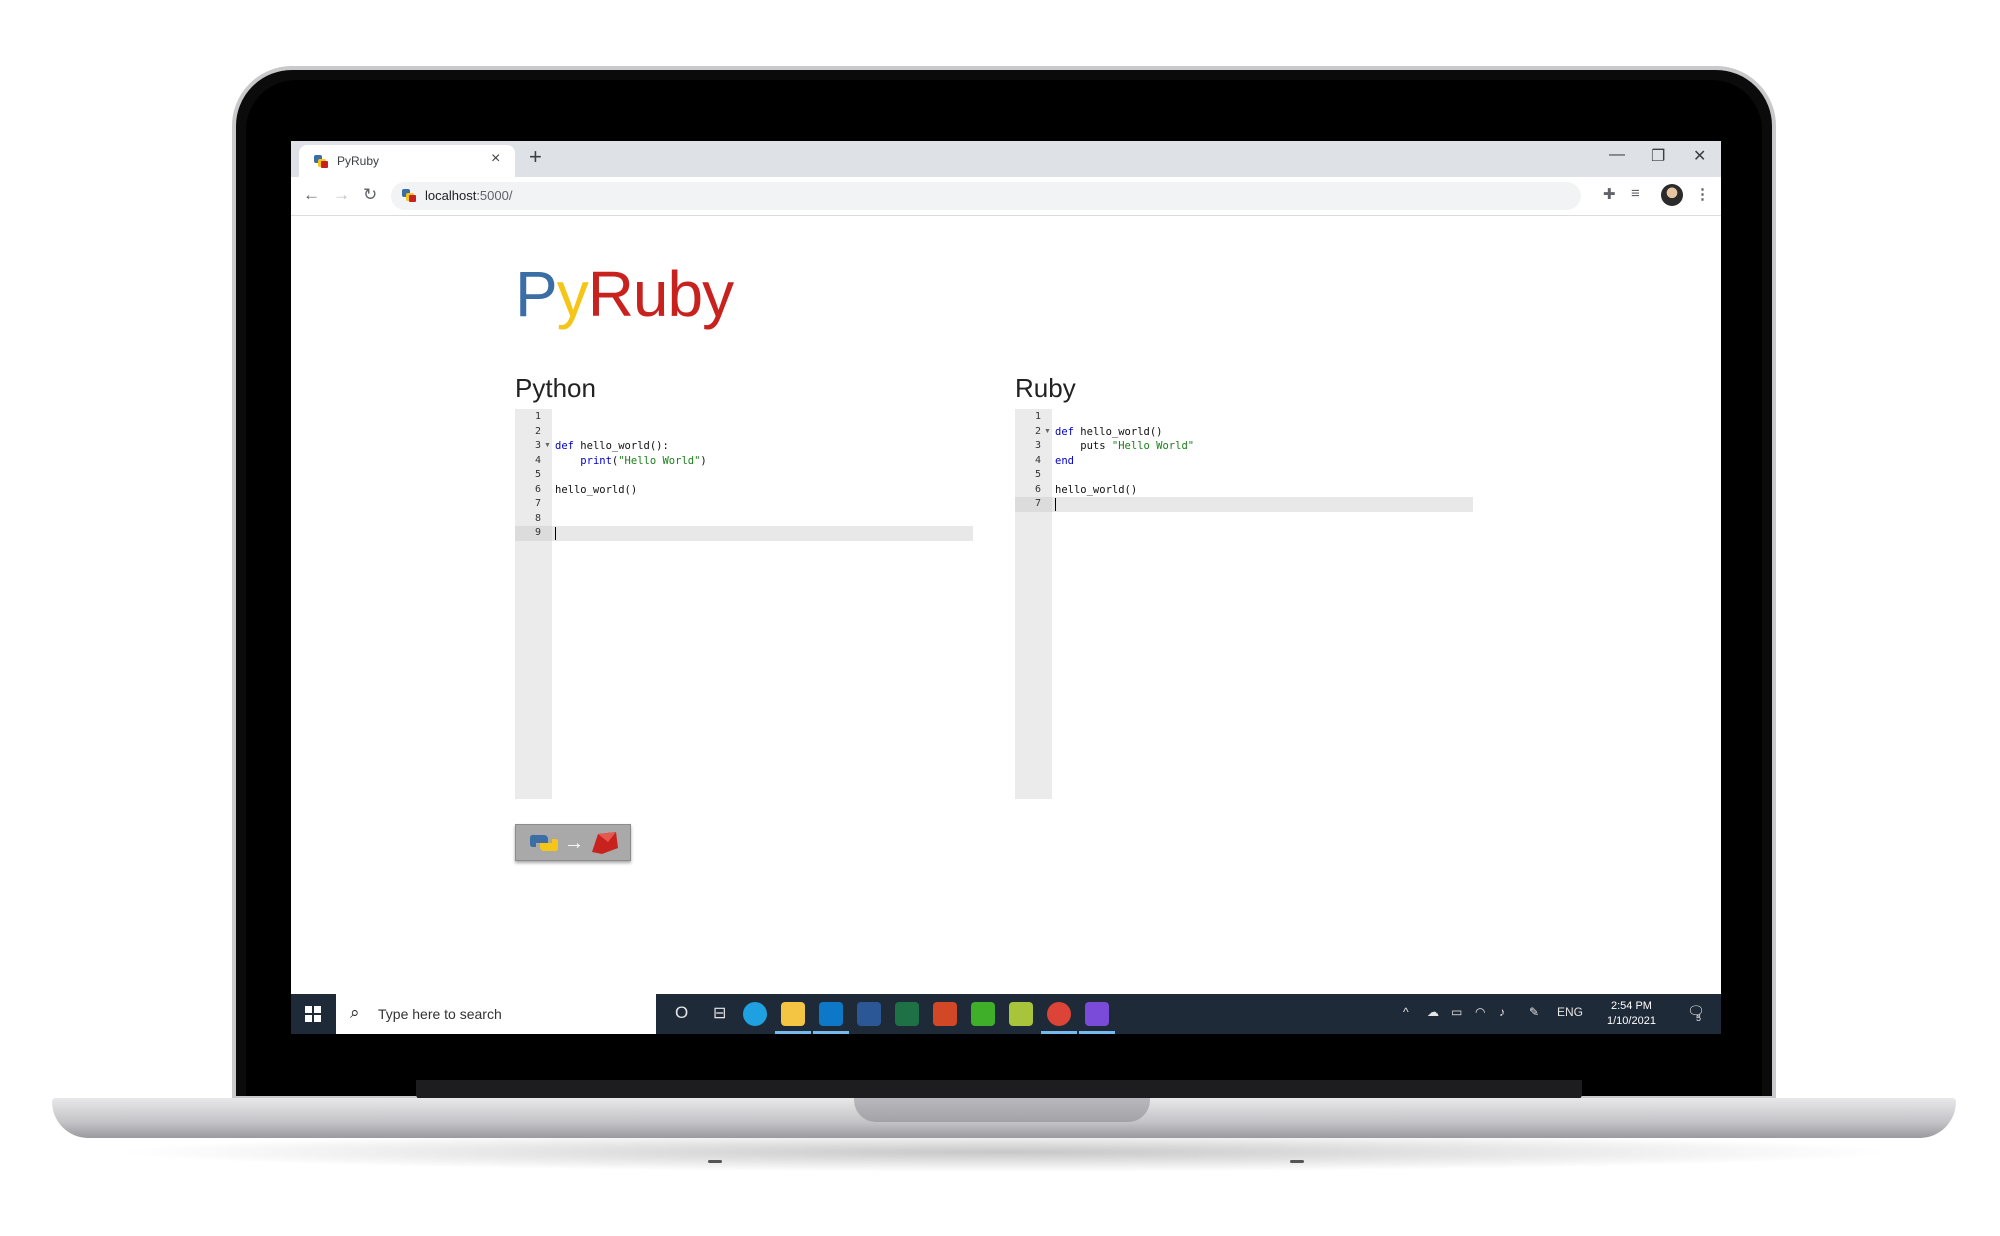 The image size is (2000, 1236). Describe the element at coordinates (1059, 1014) in the screenshot. I see `chrome-app-icon` at that location.